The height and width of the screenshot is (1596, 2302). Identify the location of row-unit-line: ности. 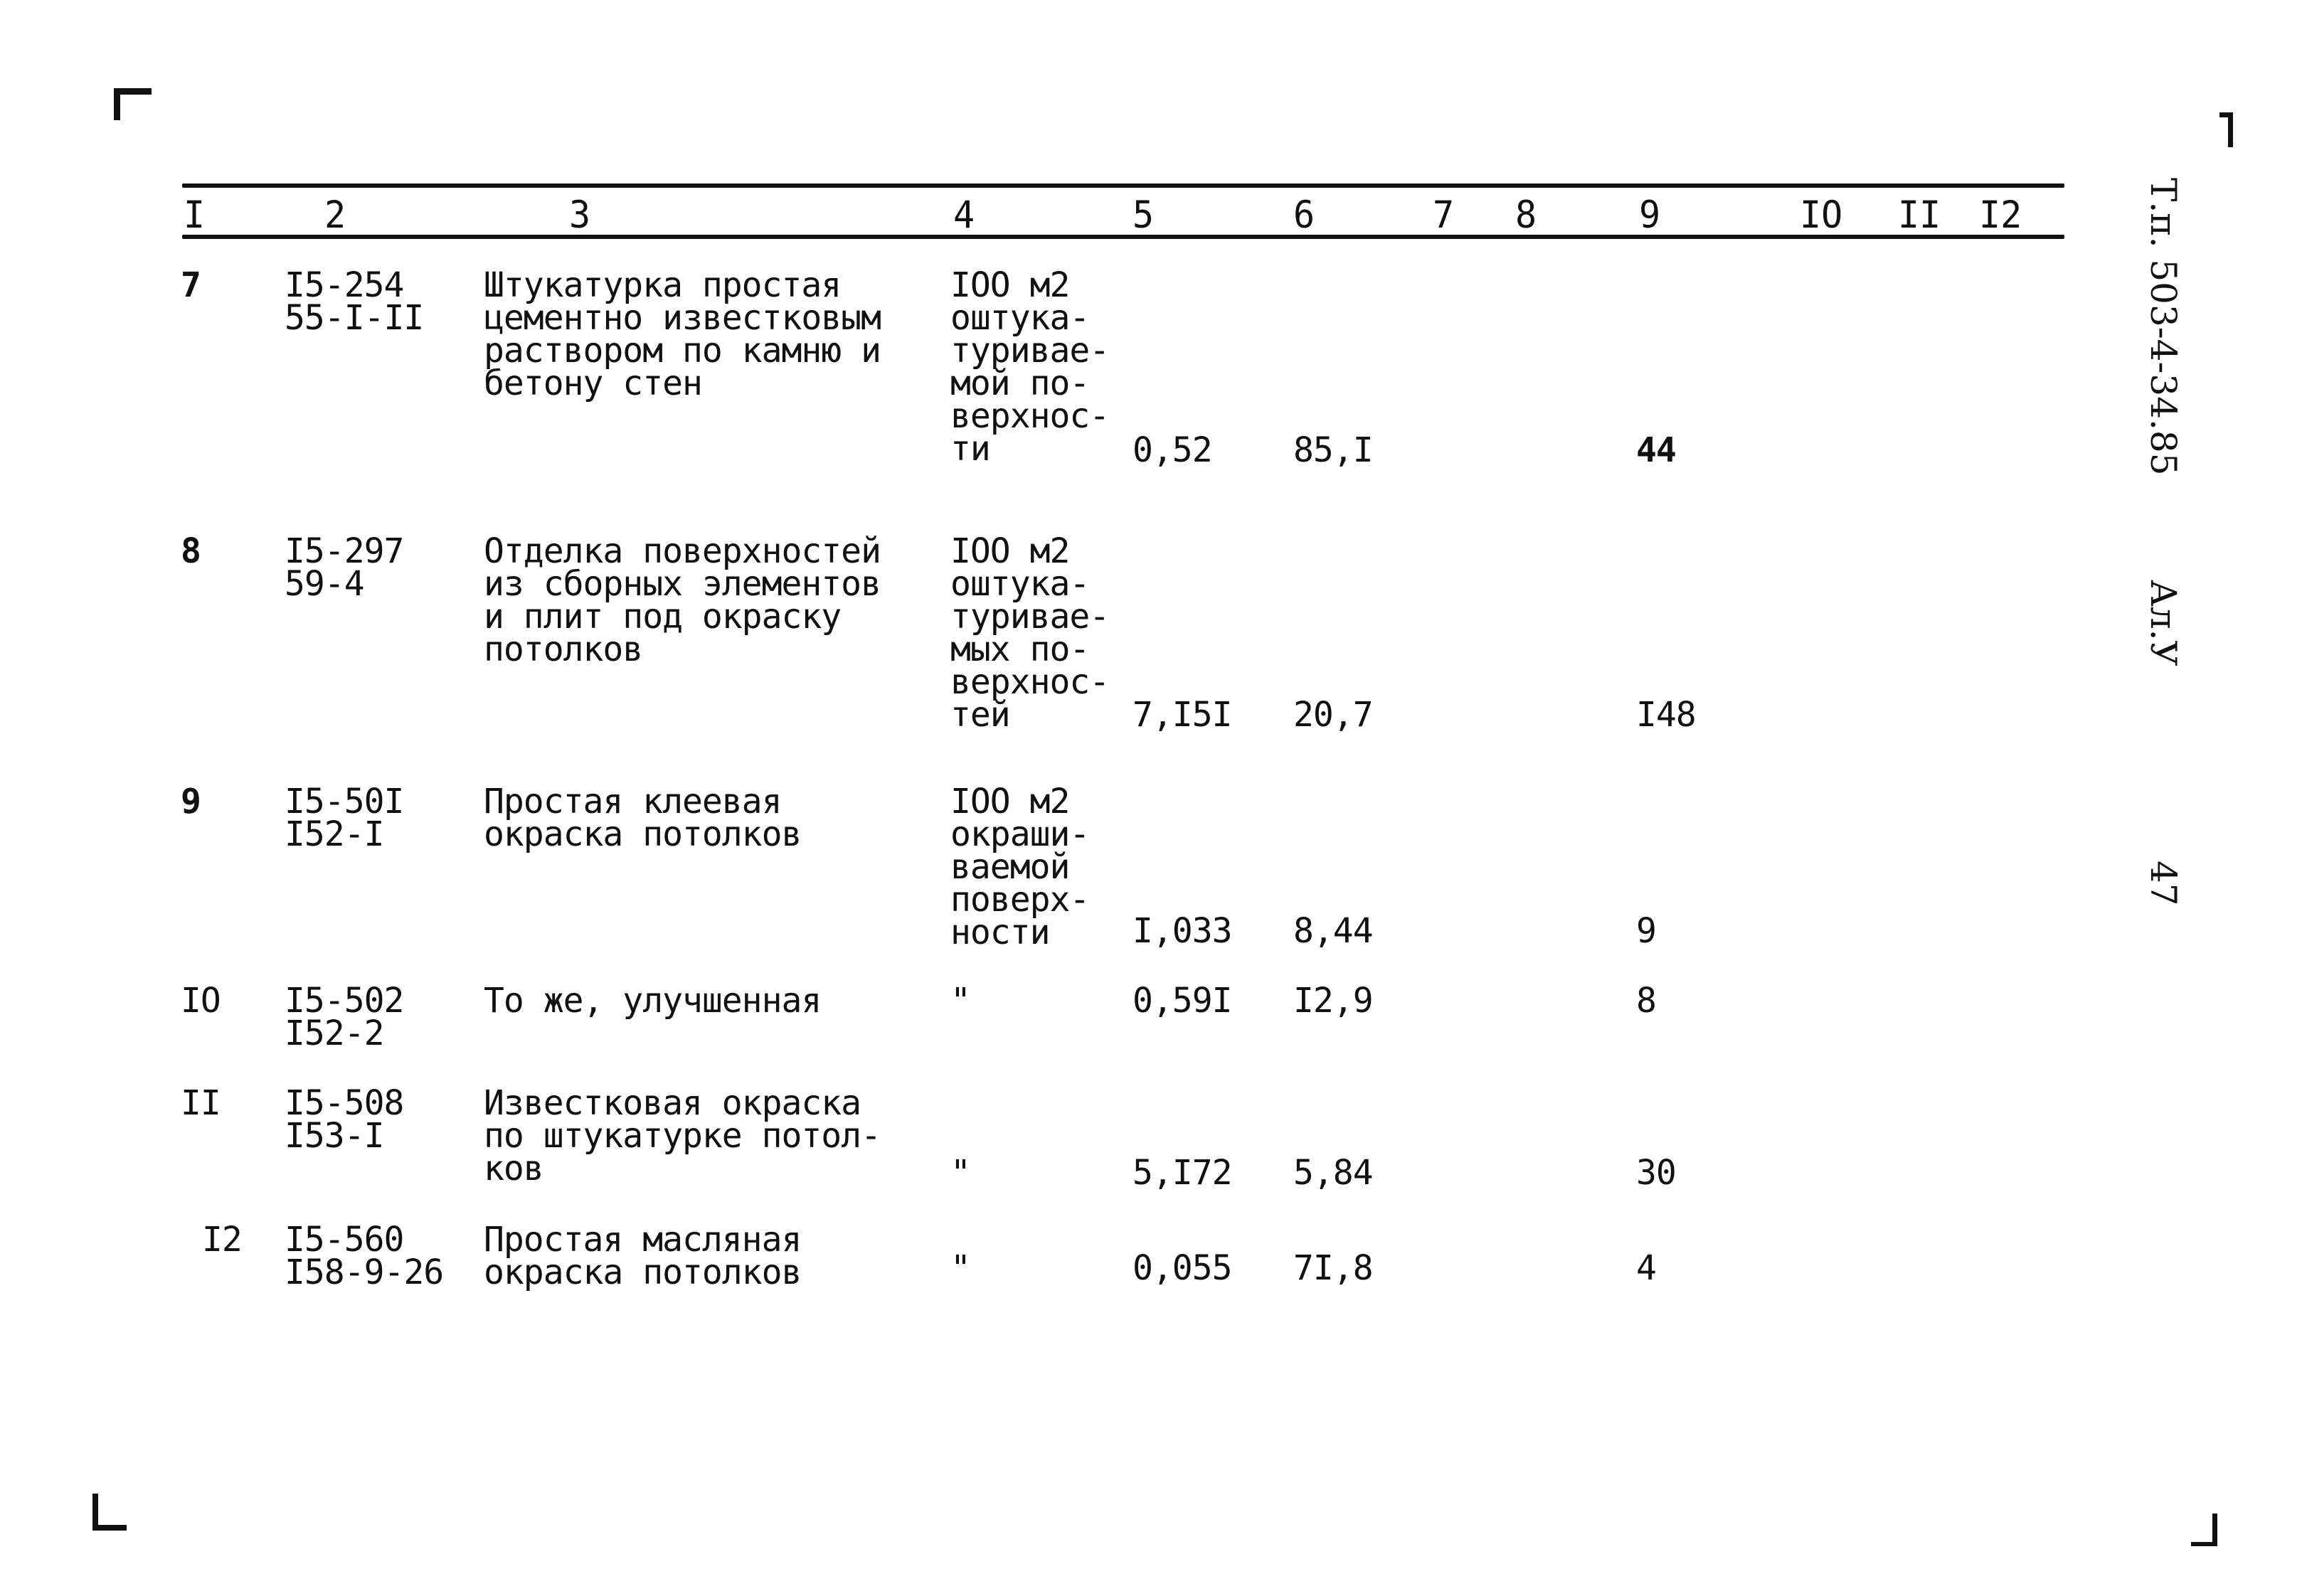
(1000, 932).